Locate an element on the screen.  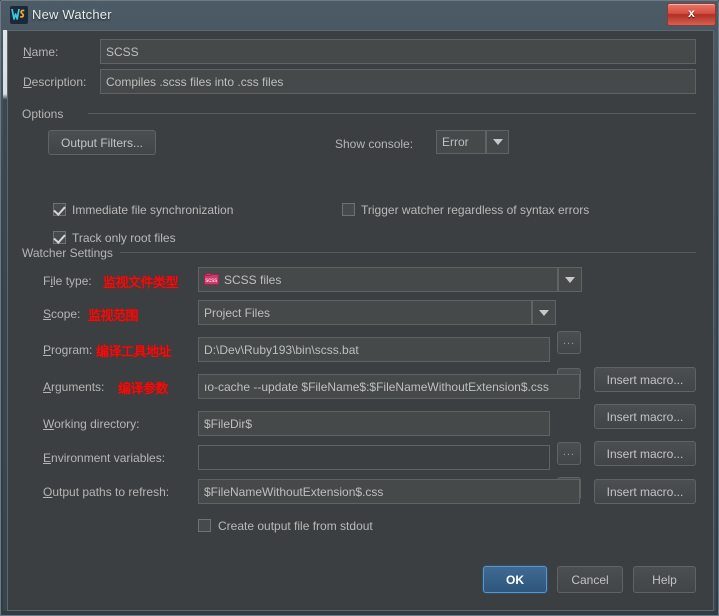
show-console-label: Show console: is located at coordinates (374, 144).